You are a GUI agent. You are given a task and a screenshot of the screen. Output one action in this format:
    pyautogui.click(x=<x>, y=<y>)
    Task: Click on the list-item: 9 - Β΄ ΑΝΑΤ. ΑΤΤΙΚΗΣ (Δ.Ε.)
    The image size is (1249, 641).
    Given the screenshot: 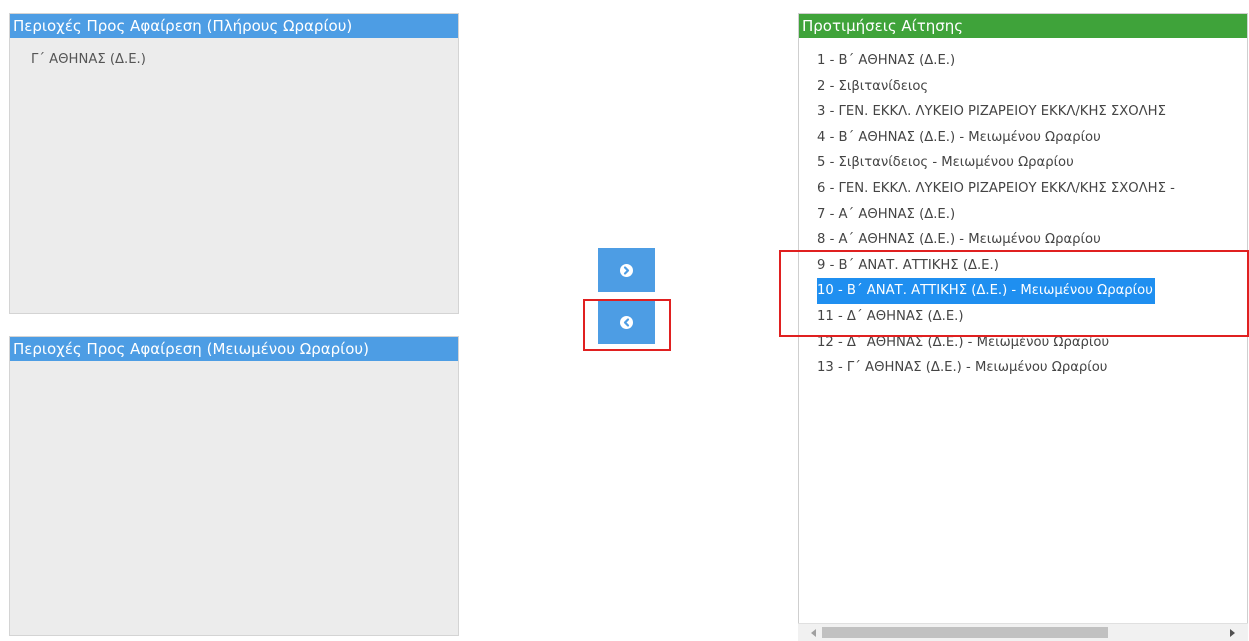 What is the action you would take?
    pyautogui.click(x=909, y=266)
    